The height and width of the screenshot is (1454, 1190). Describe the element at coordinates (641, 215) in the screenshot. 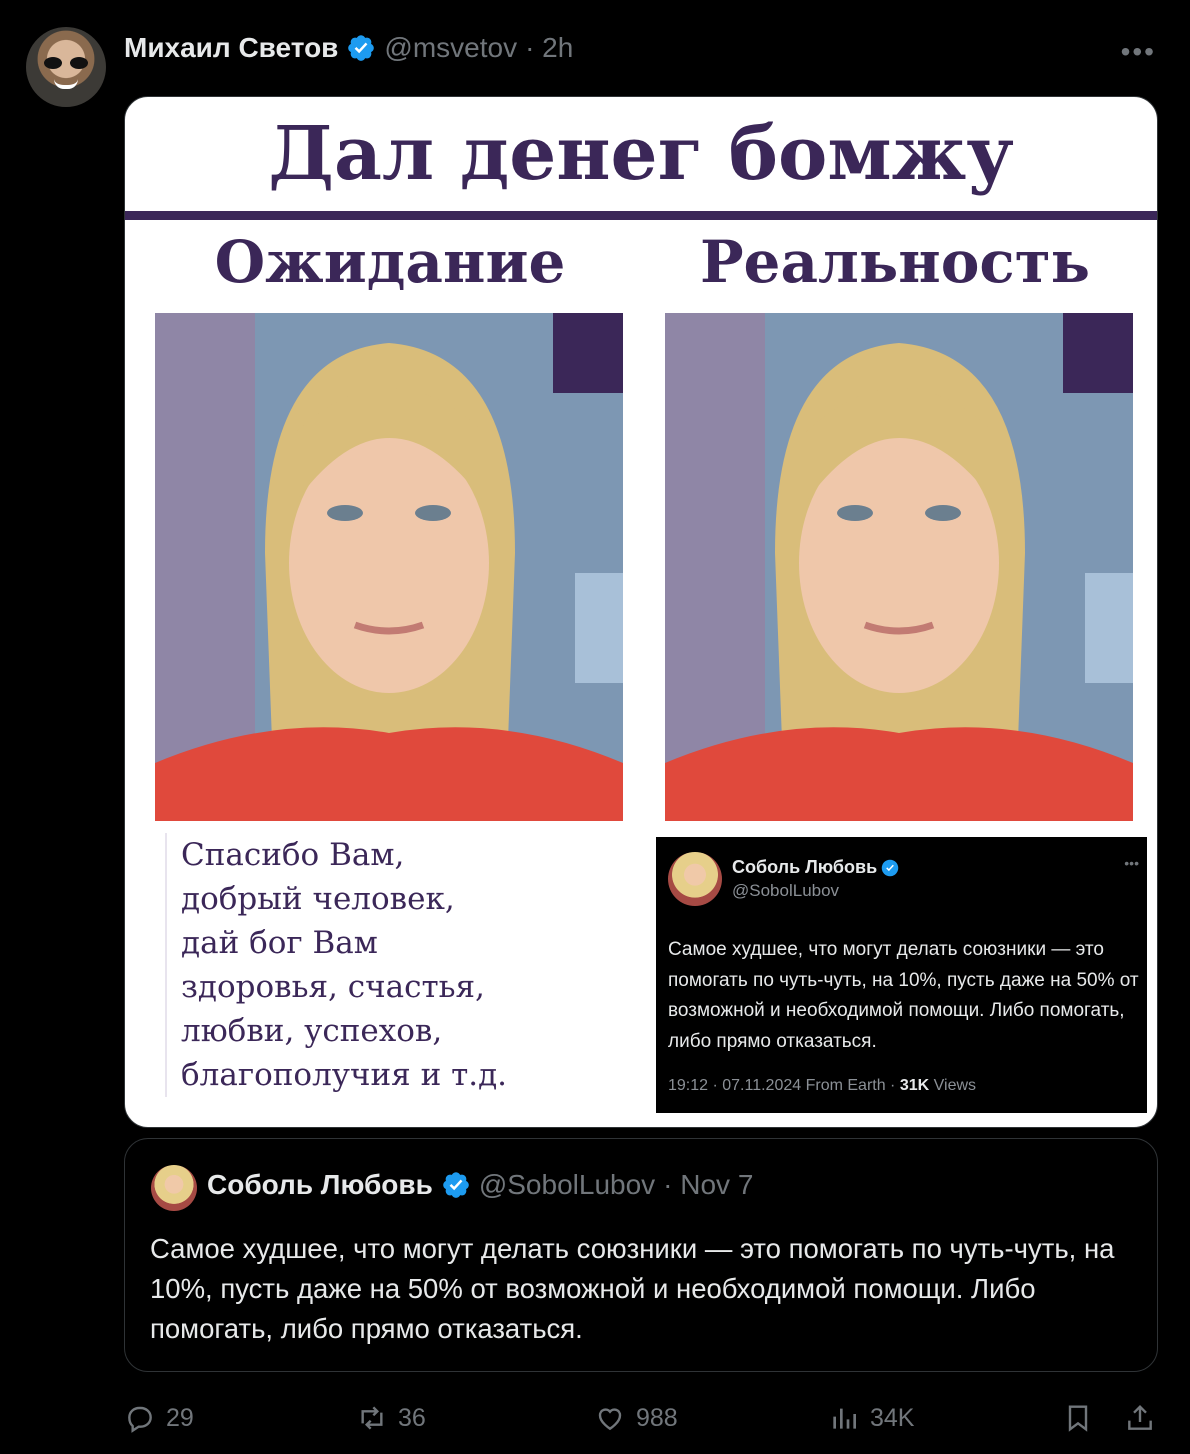

I see `meme-divider` at that location.